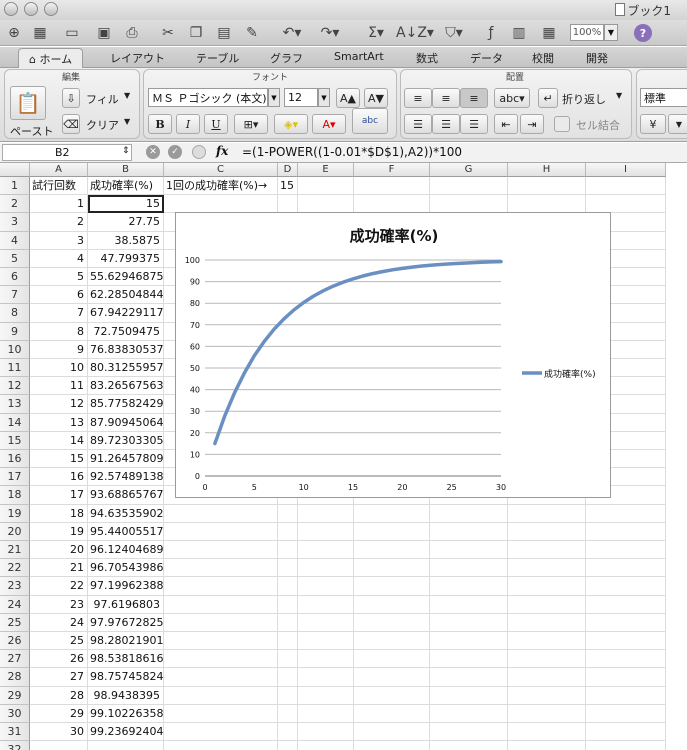  Describe the element at coordinates (288, 170) in the screenshot. I see `column-header-d: D` at that location.